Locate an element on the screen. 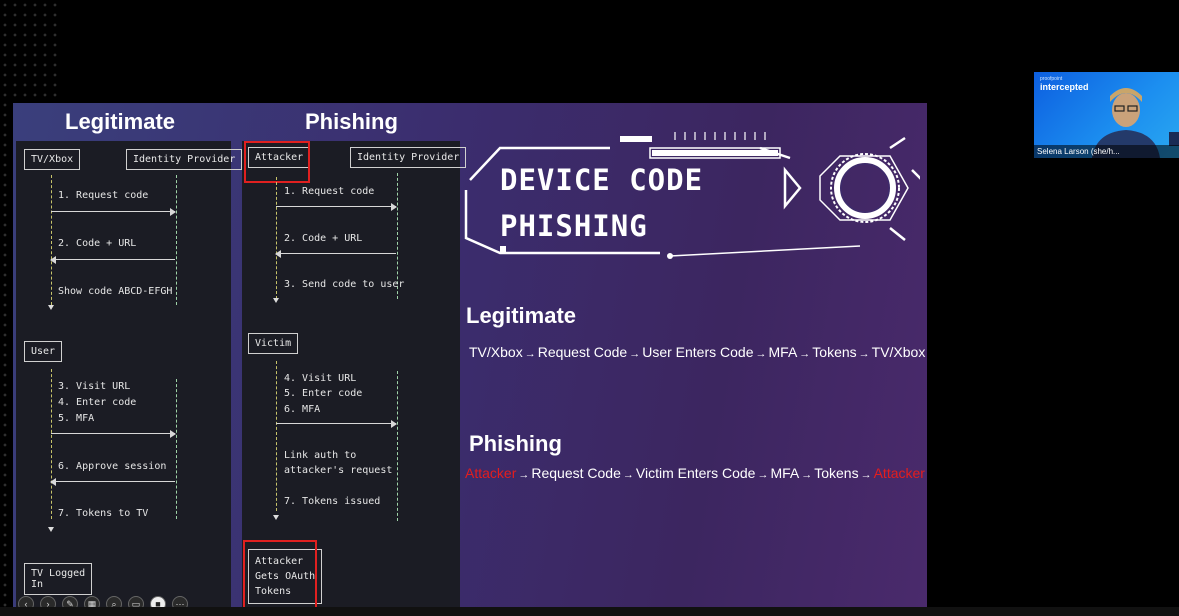 This screenshot has height=616, width=1179. lifeline-attacker is located at coordinates (276, 238).